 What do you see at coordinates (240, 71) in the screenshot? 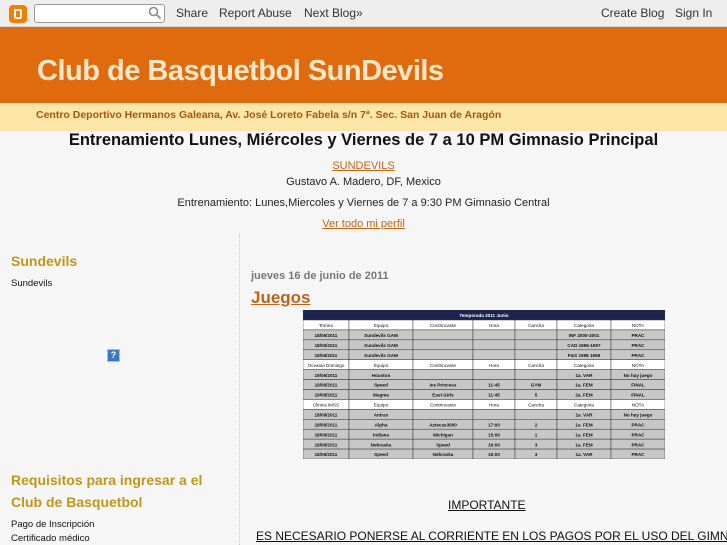
I see `blog-title: Club de Basquetbol SunDevils` at bounding box center [240, 71].